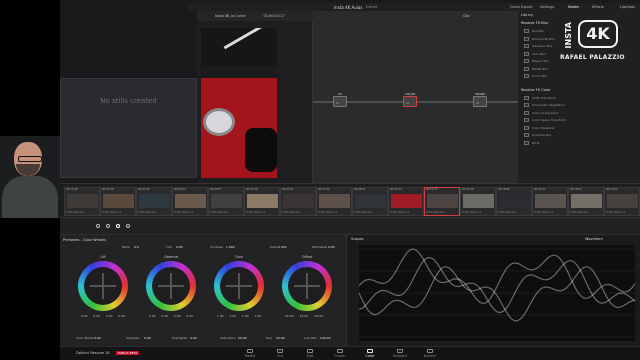 The height and width of the screenshot is (360, 640). I want to click on timeline-clip: 00:05:21 H.264 High L5.1, so click(550, 201).